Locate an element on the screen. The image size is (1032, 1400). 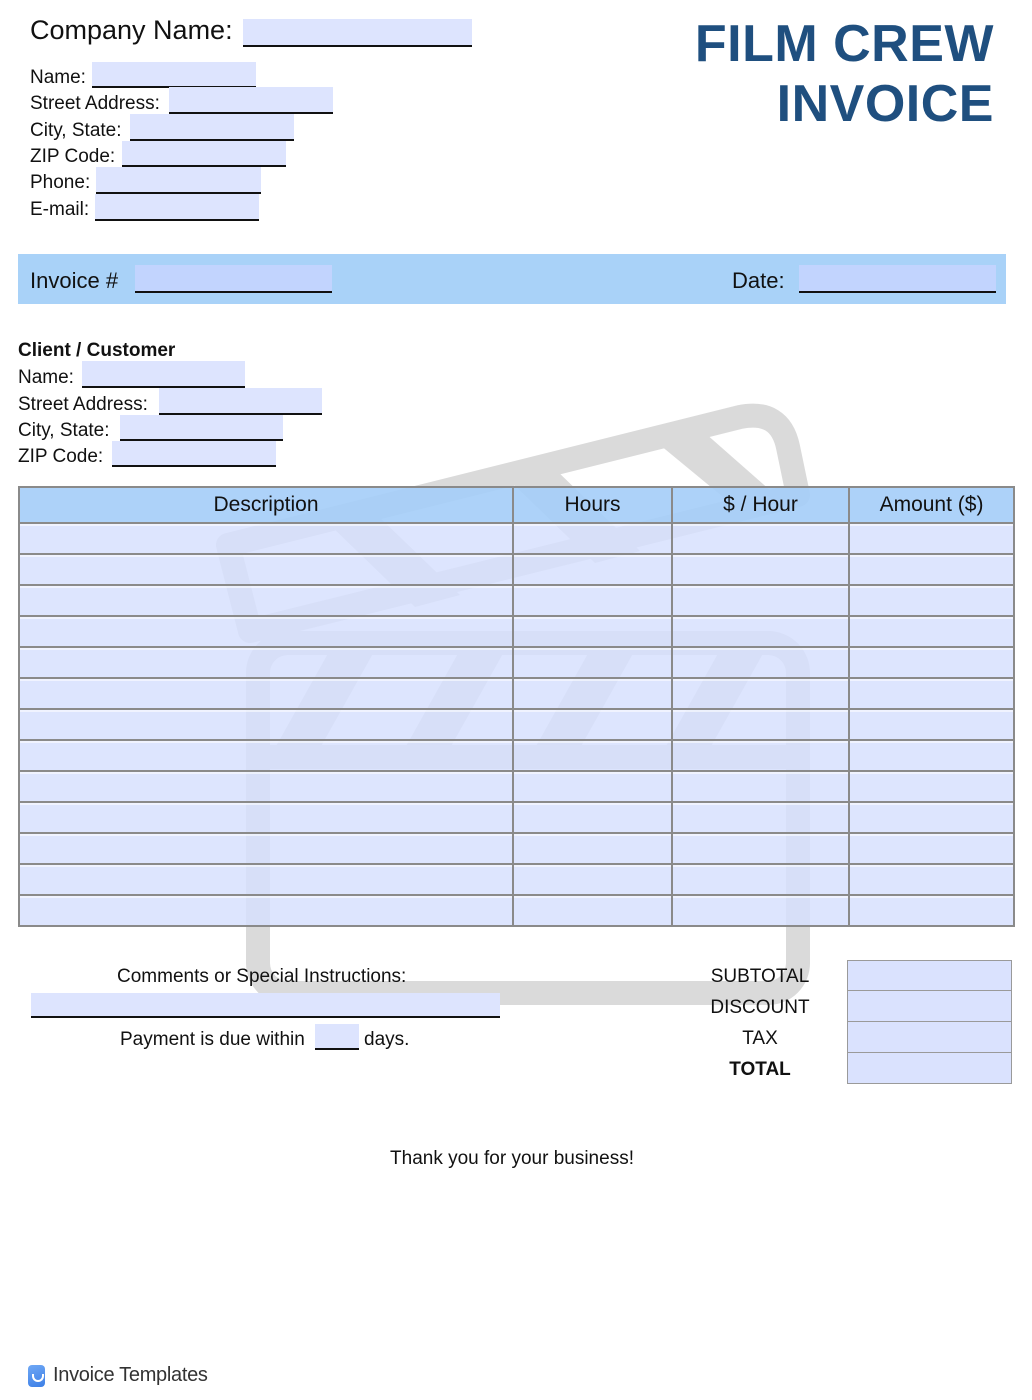
column-header-description: Description is located at coordinates (266, 505).